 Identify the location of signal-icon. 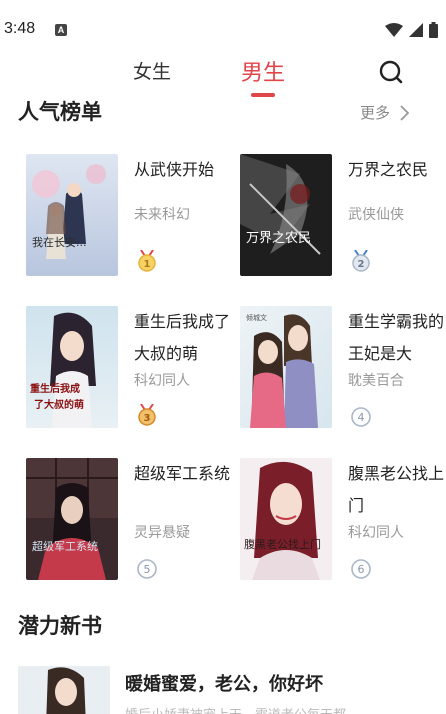
(416, 30).